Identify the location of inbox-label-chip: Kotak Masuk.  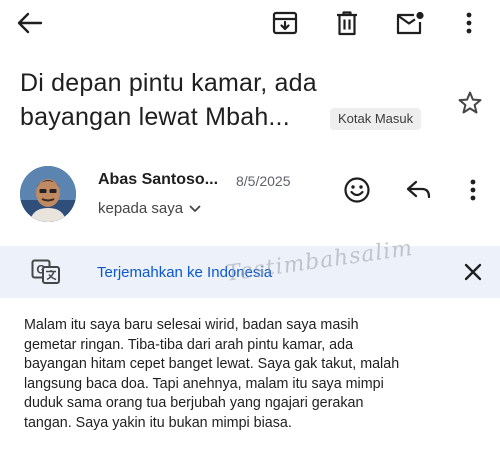
(376, 119).